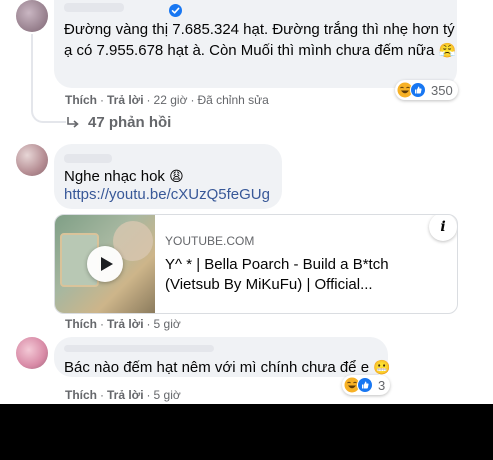 The image size is (493, 460). I want to click on reply-arrow-icon, so click(73, 122).